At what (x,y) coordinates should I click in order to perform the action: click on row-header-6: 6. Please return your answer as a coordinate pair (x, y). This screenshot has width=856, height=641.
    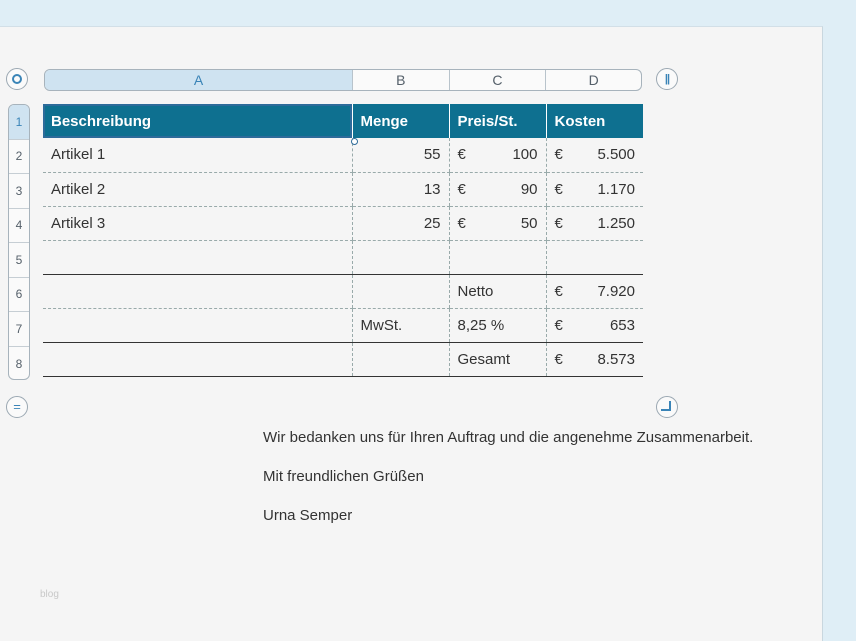
    Looking at the image, I should click on (19, 295).